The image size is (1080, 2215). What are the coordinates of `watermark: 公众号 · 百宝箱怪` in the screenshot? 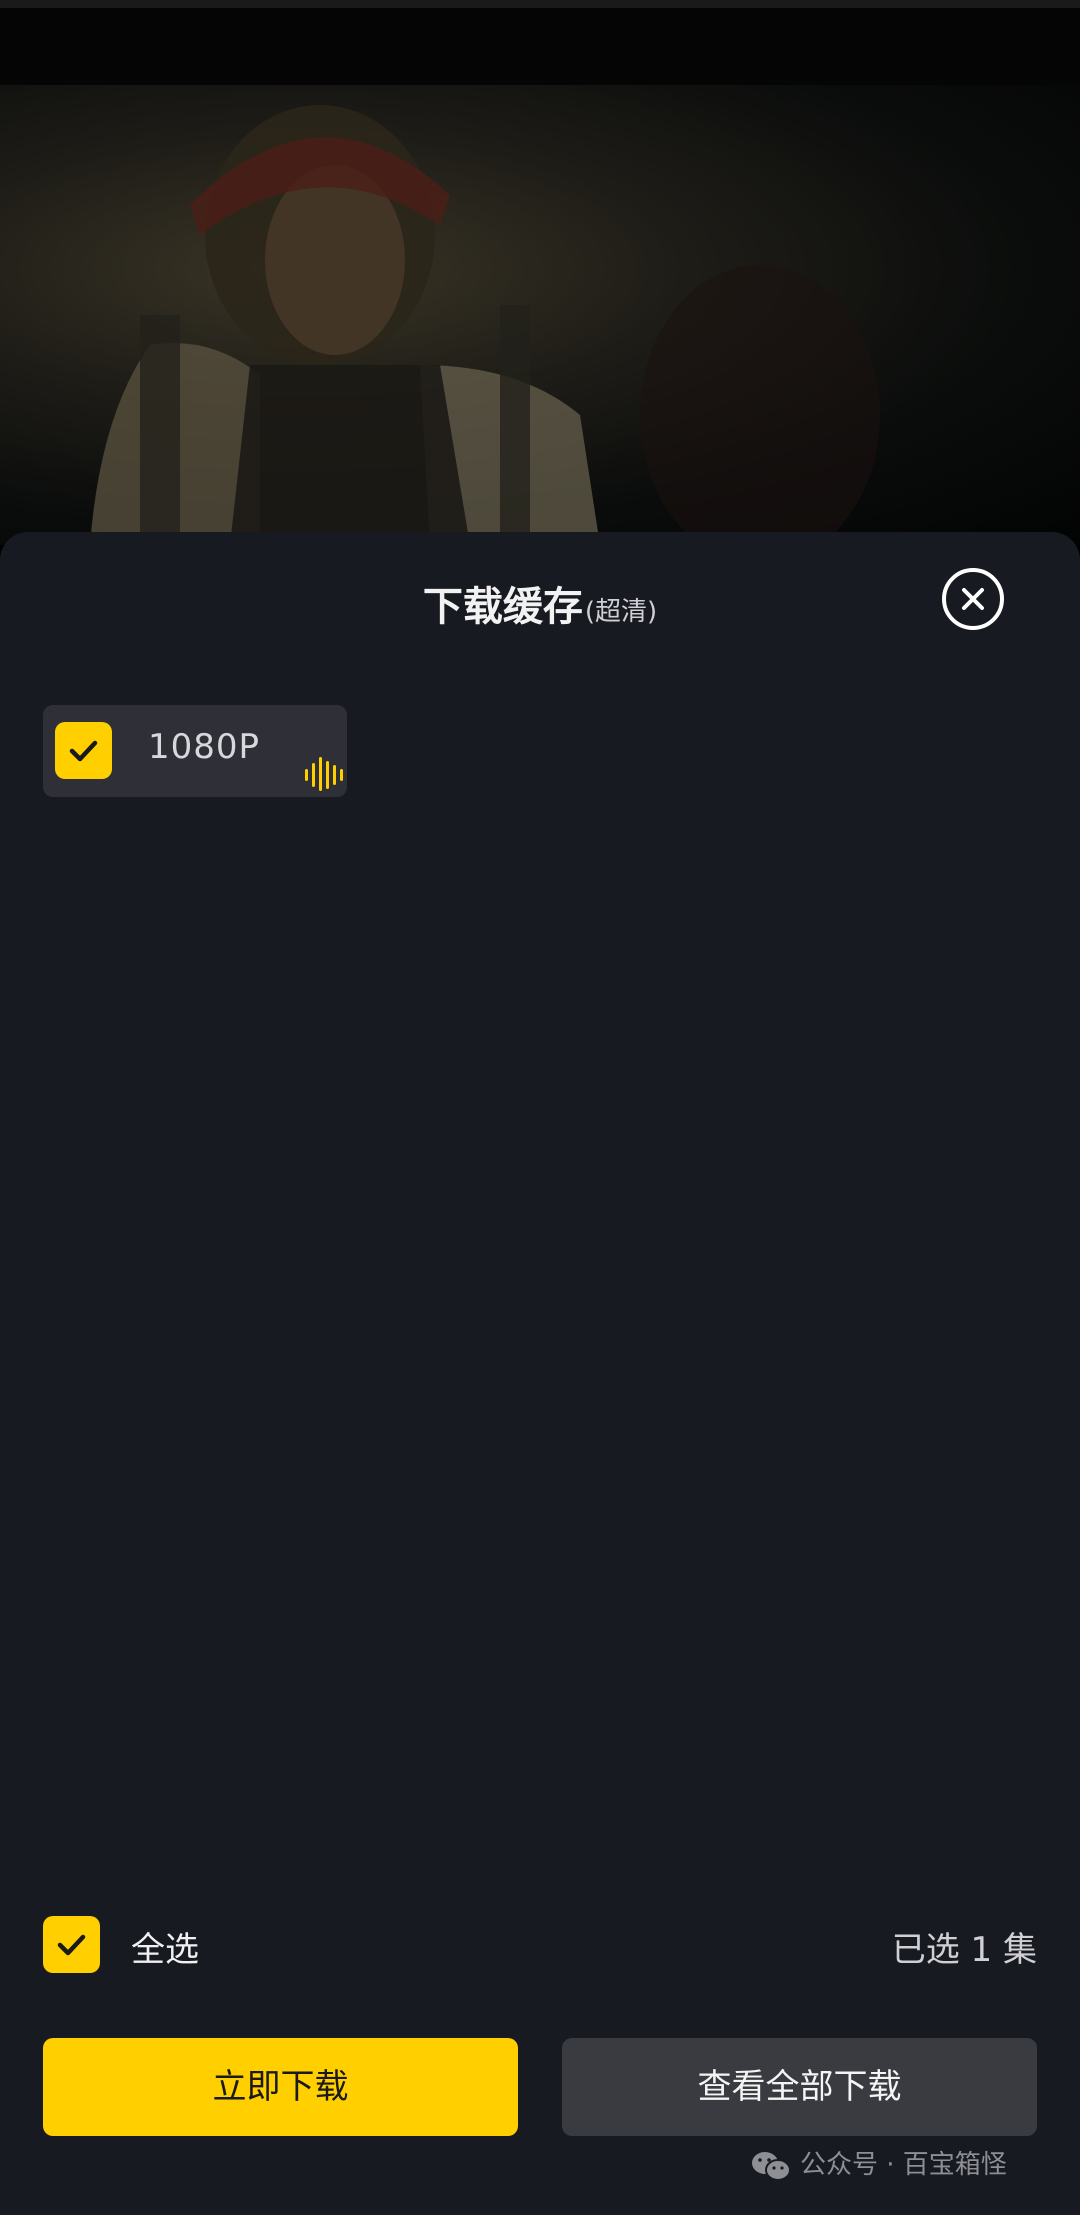 It's located at (878, 2164).